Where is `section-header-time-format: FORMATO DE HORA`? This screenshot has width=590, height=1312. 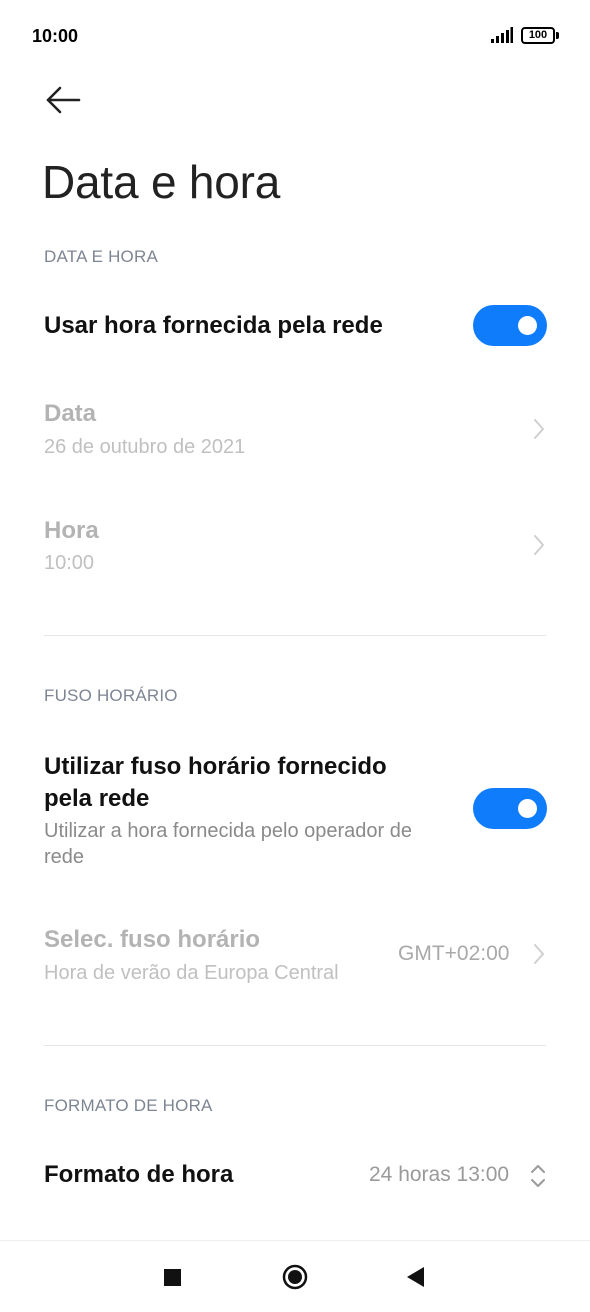 section-header-time-format: FORMATO DE HORA is located at coordinates (128, 1105).